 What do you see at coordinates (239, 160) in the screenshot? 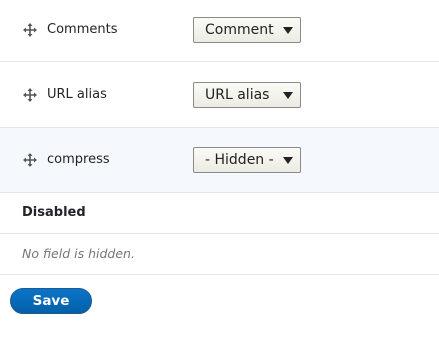
I see `select-value: - Hidden -` at bounding box center [239, 160].